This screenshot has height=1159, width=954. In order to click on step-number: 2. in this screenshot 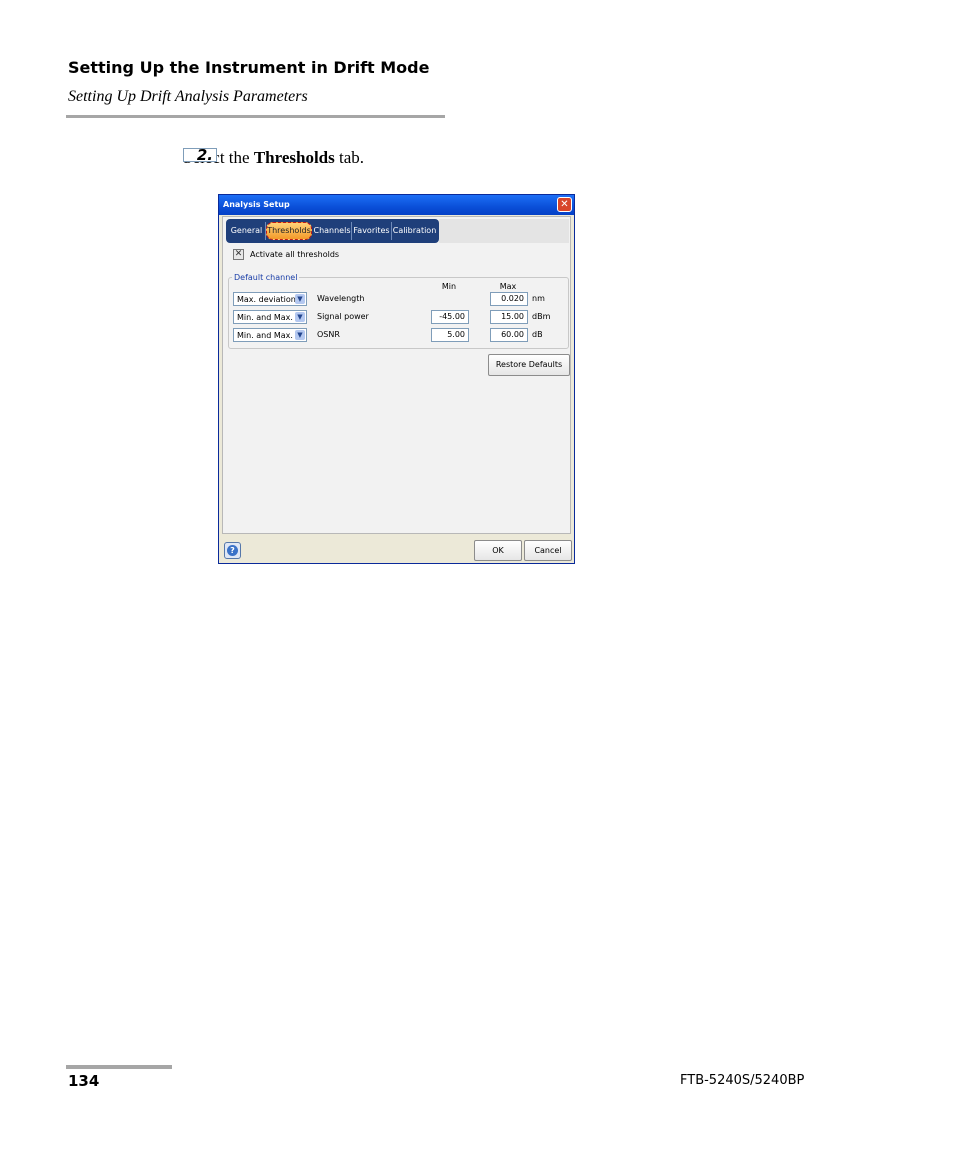, I will do `click(200, 155)`.